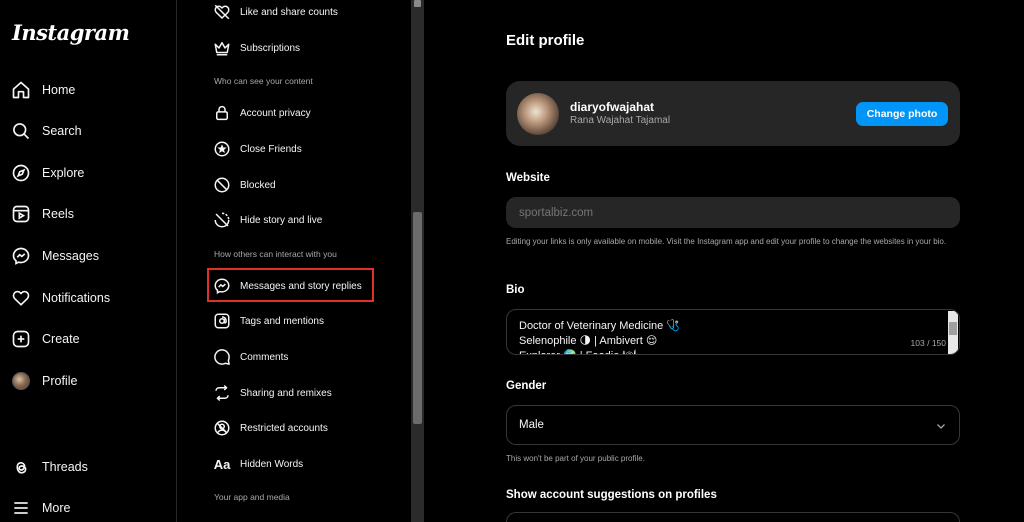 The width and height of the screenshot is (1024, 522). What do you see at coordinates (289, 12) in the screenshot?
I see `settings-item-label: Like and share counts` at bounding box center [289, 12].